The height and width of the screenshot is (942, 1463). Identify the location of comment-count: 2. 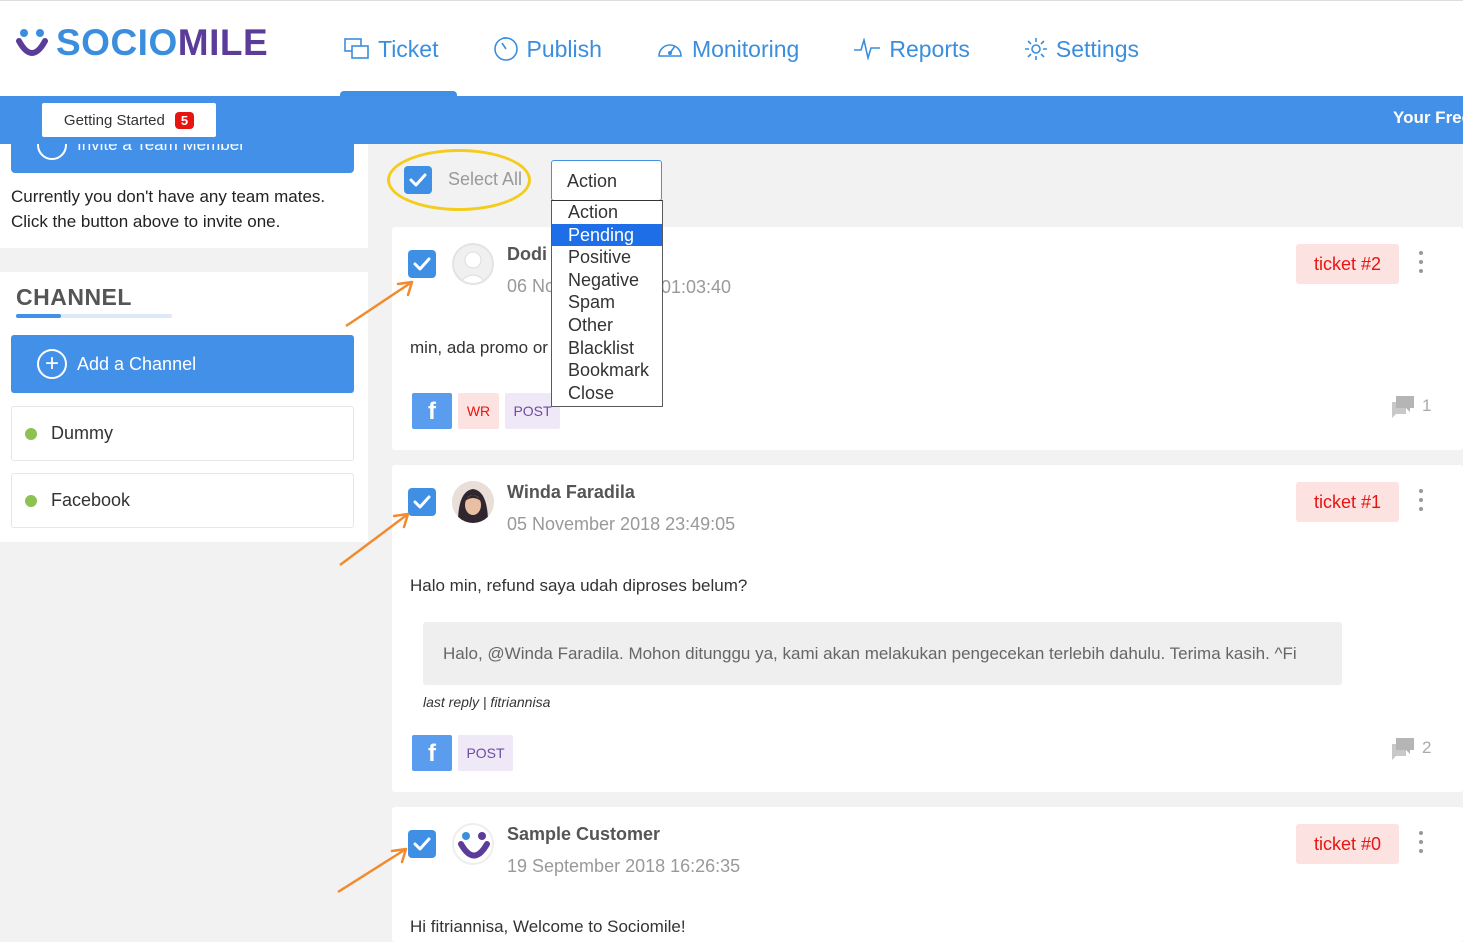
(1410, 748).